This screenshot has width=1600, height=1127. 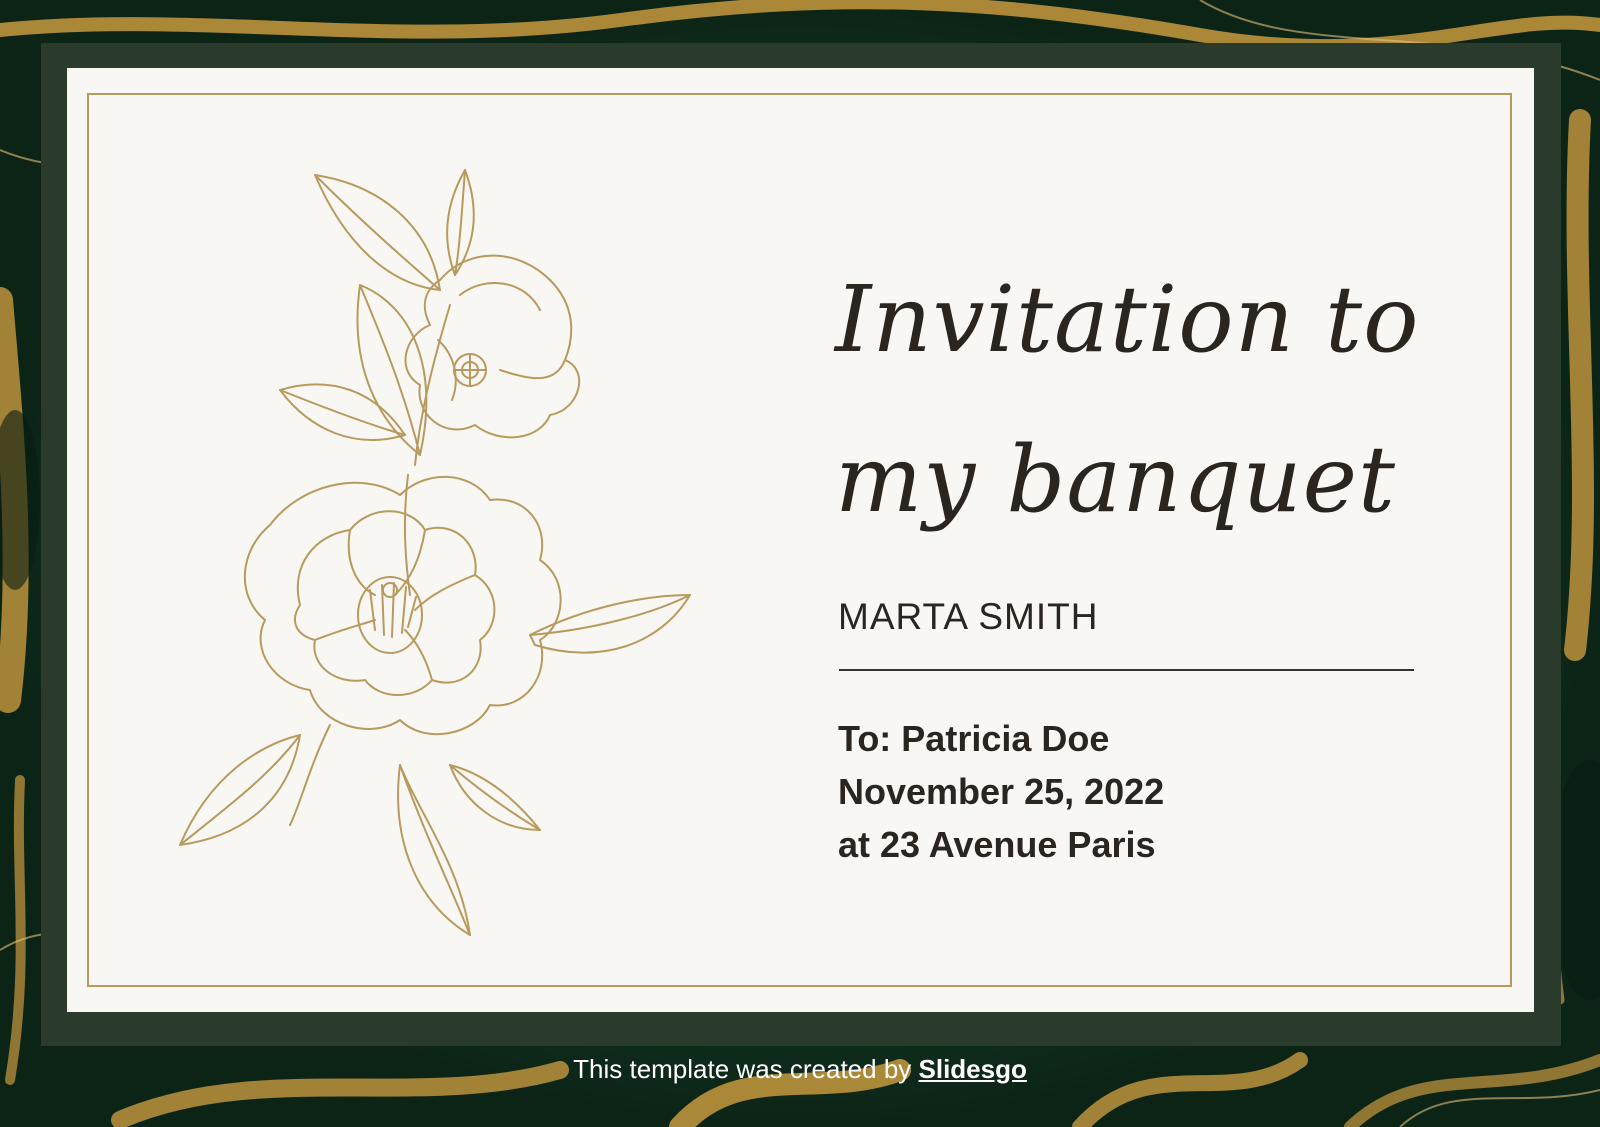 What do you see at coordinates (997, 844) in the screenshot?
I see `location-line: at 23 Avenue Paris` at bounding box center [997, 844].